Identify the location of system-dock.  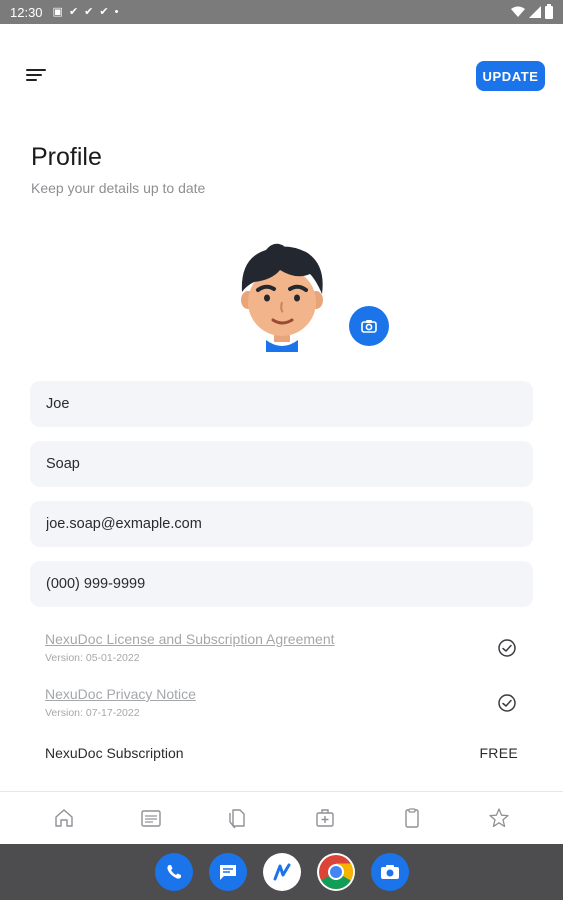
(281, 872).